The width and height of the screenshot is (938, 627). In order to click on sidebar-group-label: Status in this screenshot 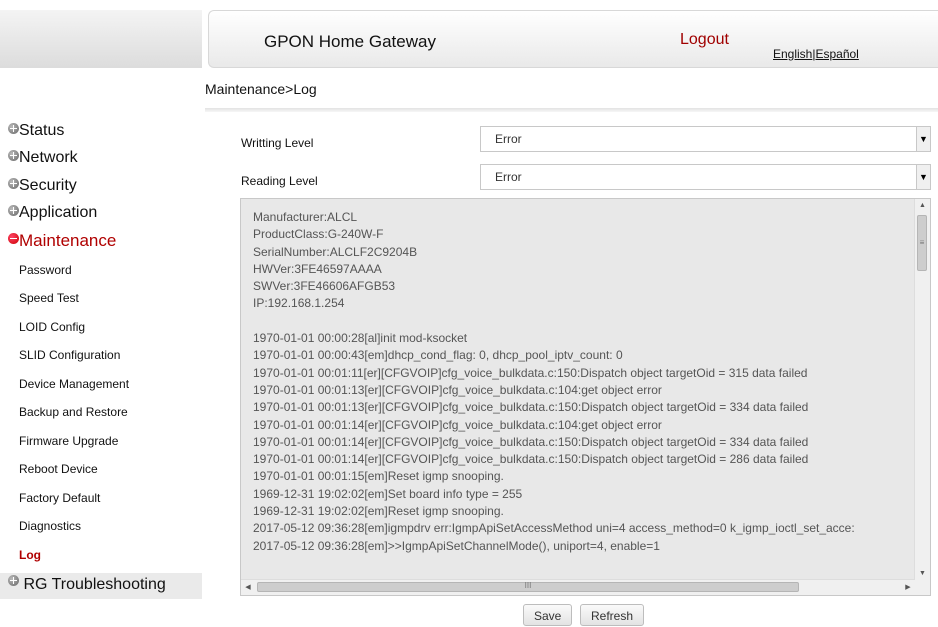, I will do `click(42, 130)`.